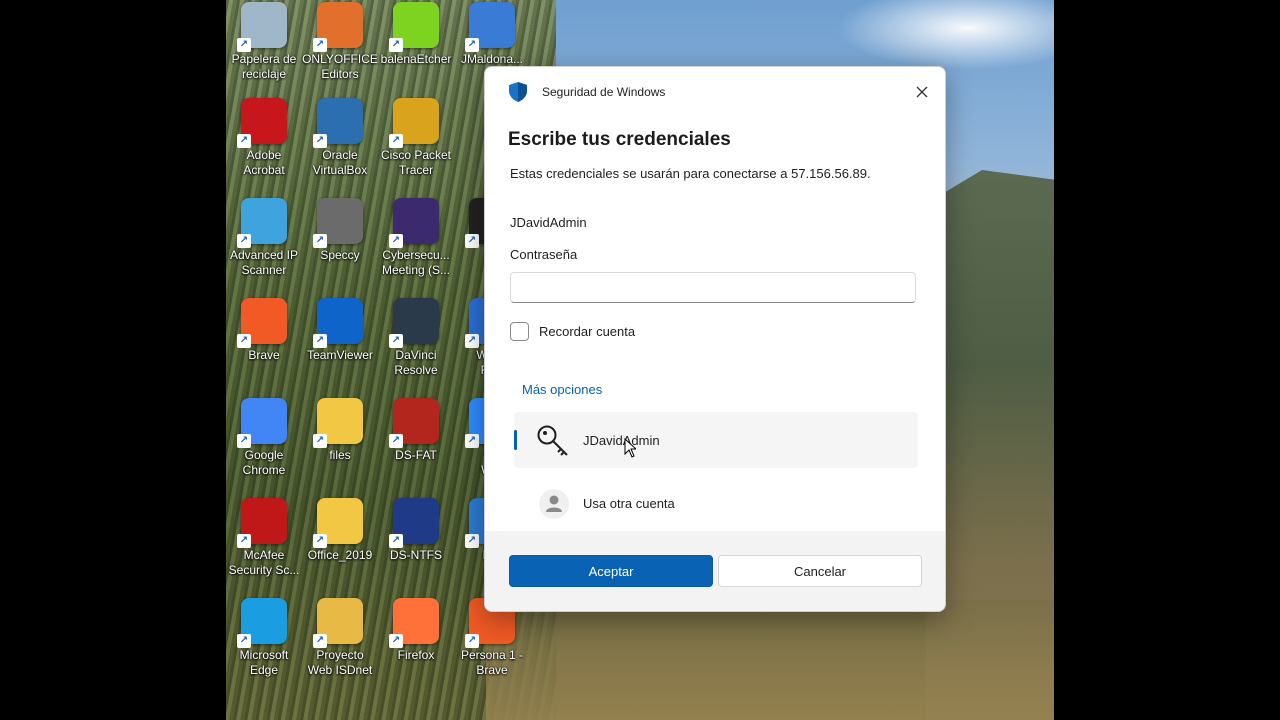 This screenshot has width=1280, height=720. I want to click on account-name: Usa otra cuenta, so click(629, 503).